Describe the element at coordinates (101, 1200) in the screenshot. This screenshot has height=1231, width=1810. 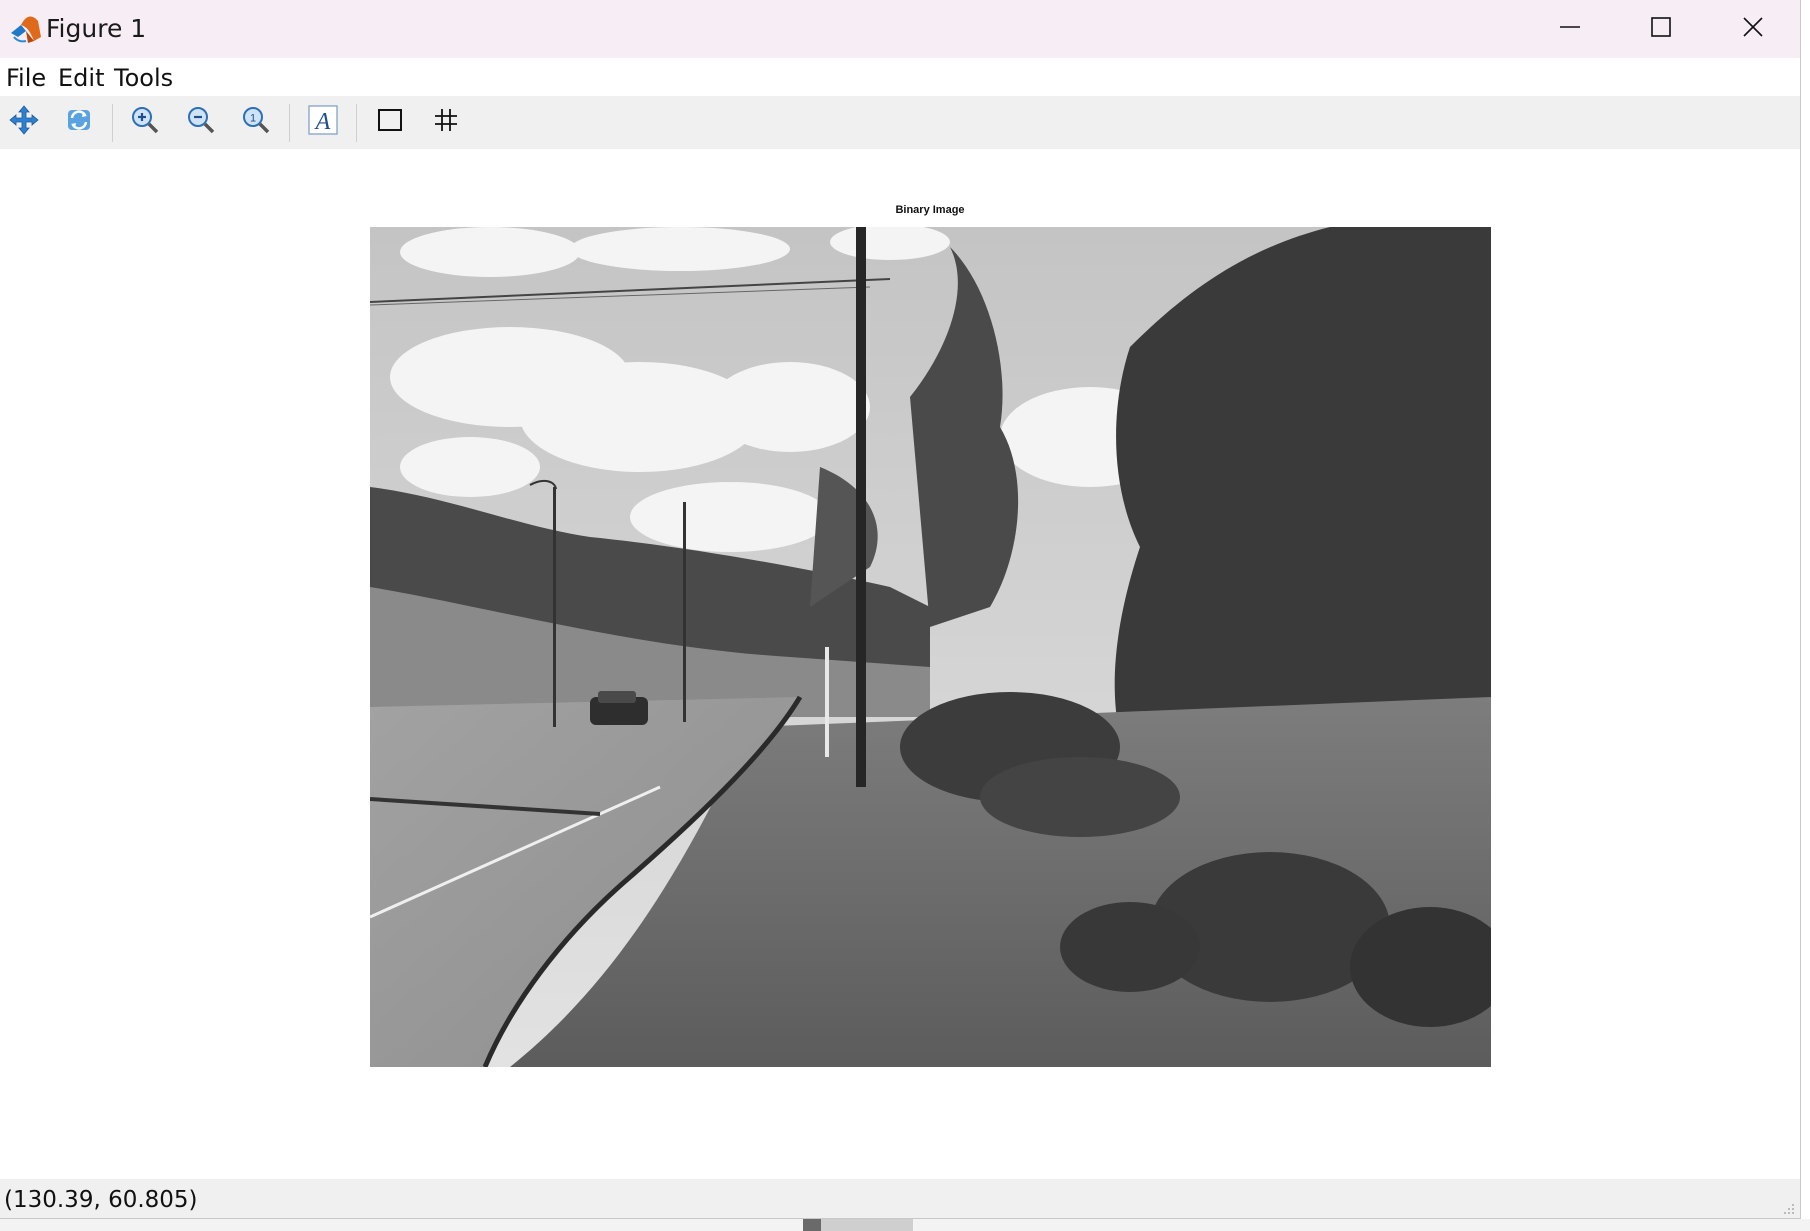
I see `pointer-coordinates: (130.39, 60.805)` at that location.